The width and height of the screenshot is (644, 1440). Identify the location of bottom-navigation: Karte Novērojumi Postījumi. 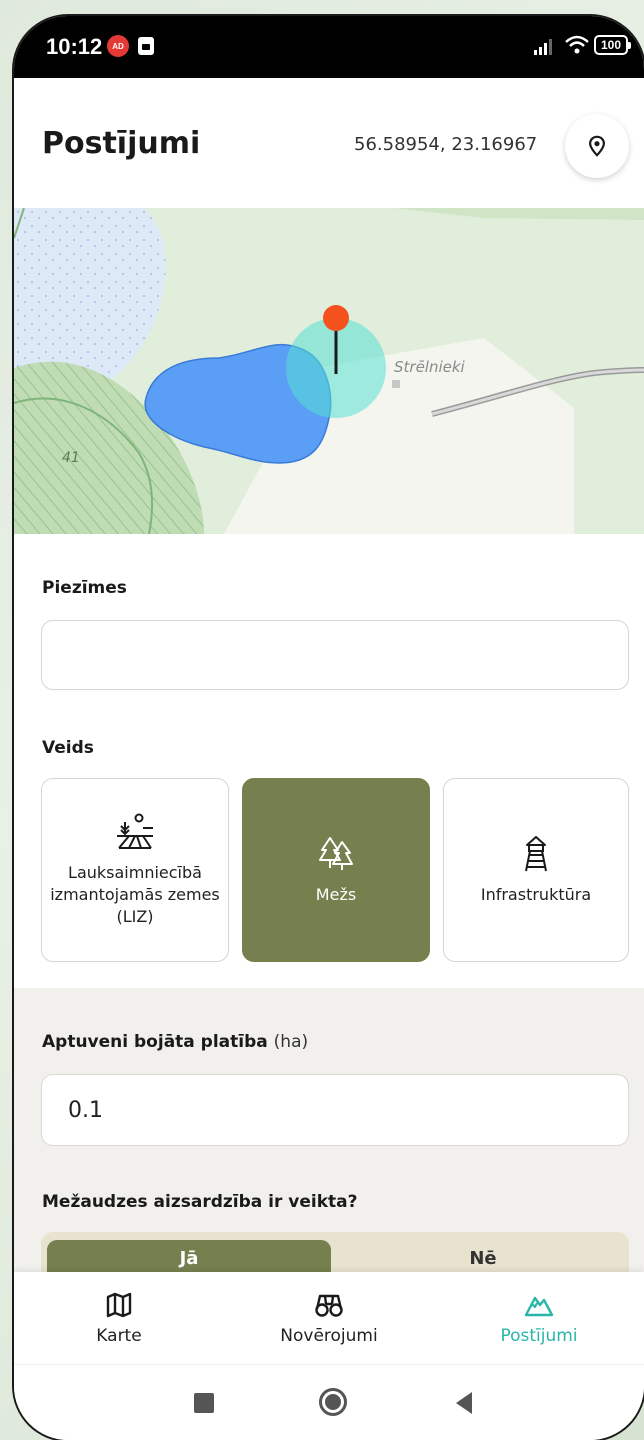
(329, 1318).